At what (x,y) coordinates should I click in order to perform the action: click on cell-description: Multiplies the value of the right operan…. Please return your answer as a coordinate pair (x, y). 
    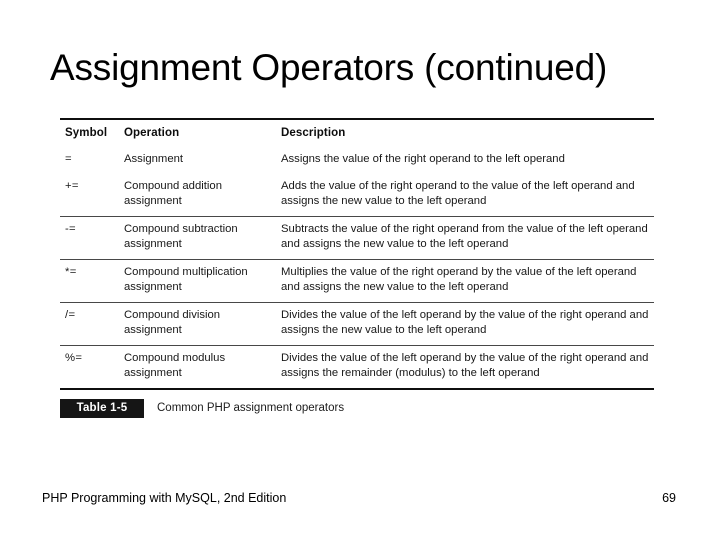
    Looking at the image, I should click on (467, 281).